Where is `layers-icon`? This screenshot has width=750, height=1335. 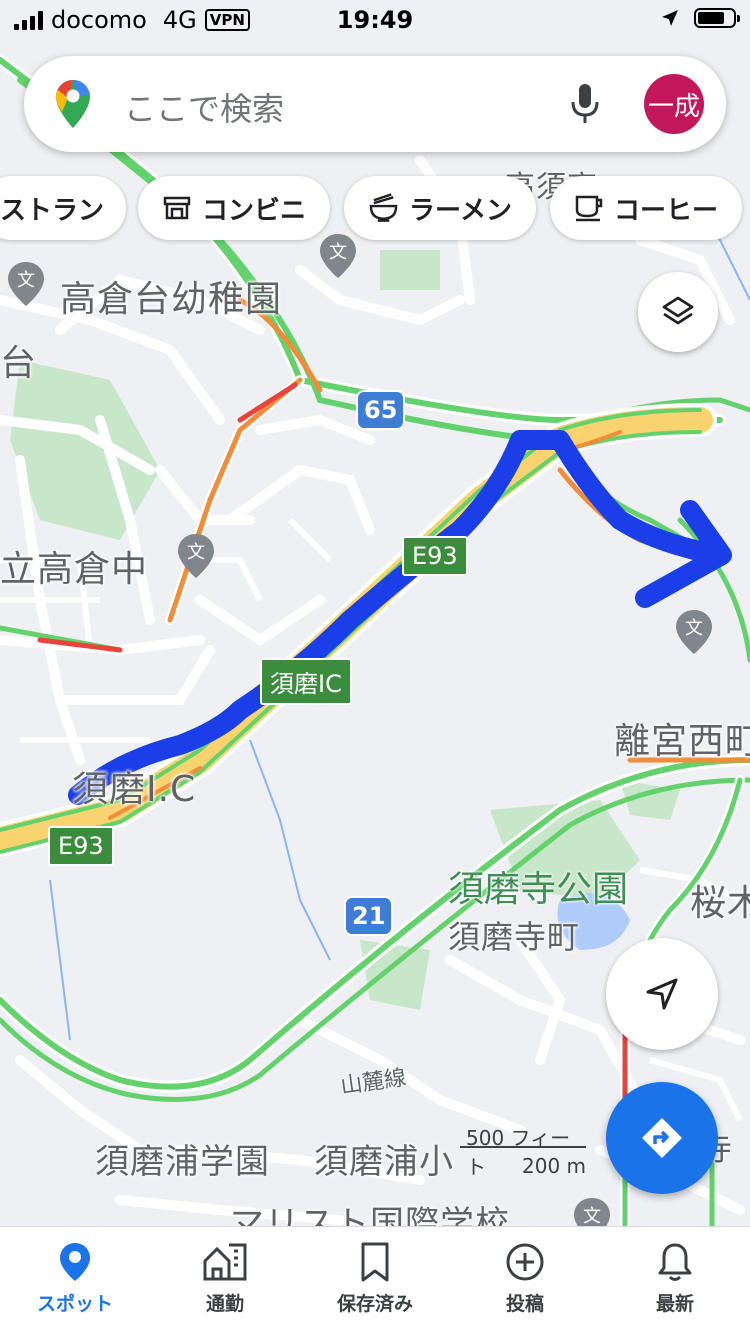 layers-icon is located at coordinates (678, 310).